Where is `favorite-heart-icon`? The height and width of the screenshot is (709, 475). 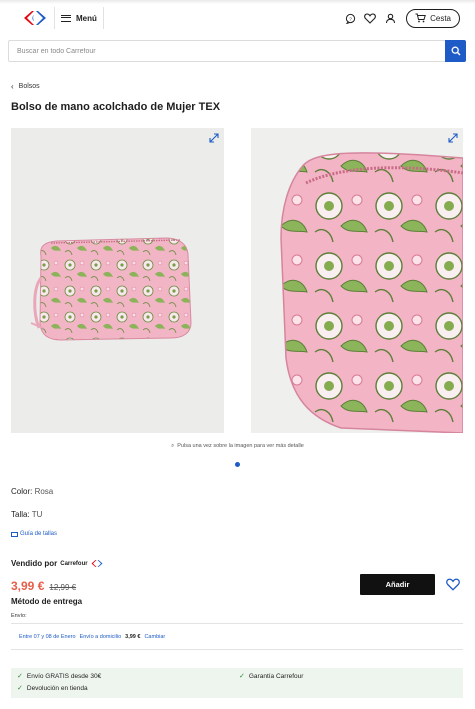 favorite-heart-icon is located at coordinates (453, 584).